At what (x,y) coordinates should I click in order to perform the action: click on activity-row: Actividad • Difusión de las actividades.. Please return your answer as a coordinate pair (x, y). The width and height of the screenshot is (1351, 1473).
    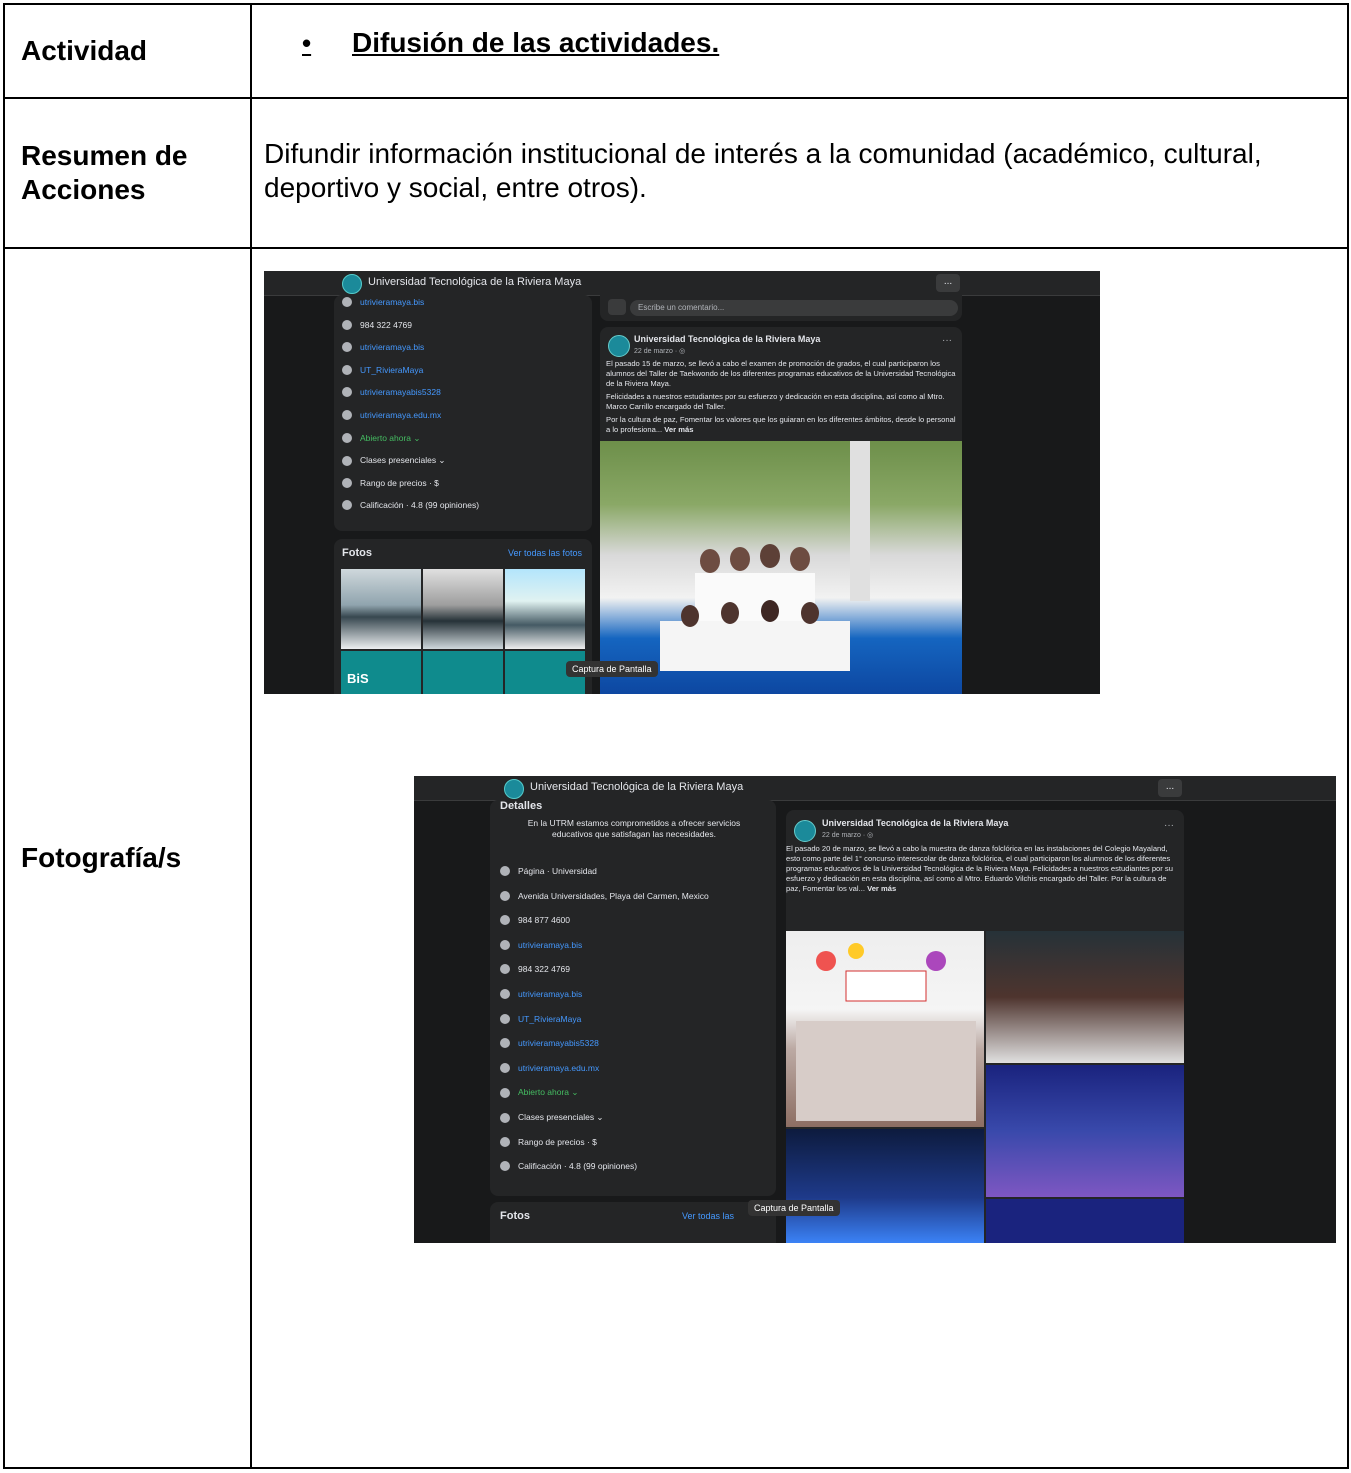
    Looking at the image, I should click on (676, 51).